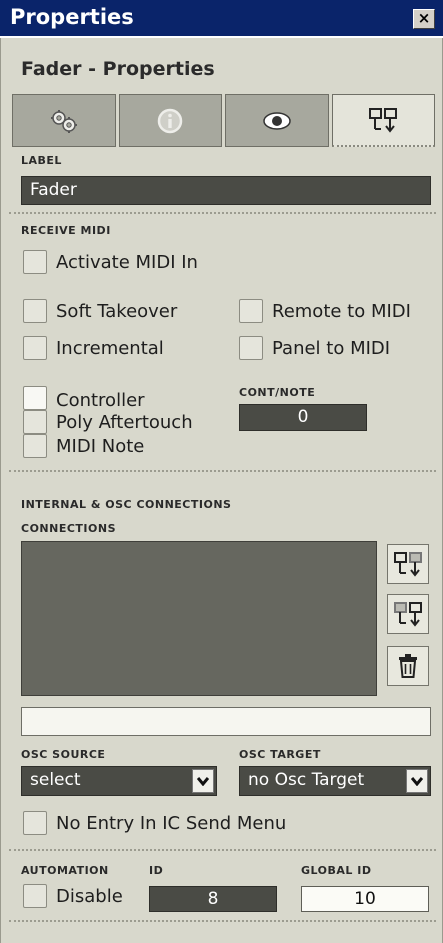 This screenshot has width=443, height=943. I want to click on incremental-checkbox: Incremental, so click(93, 348).